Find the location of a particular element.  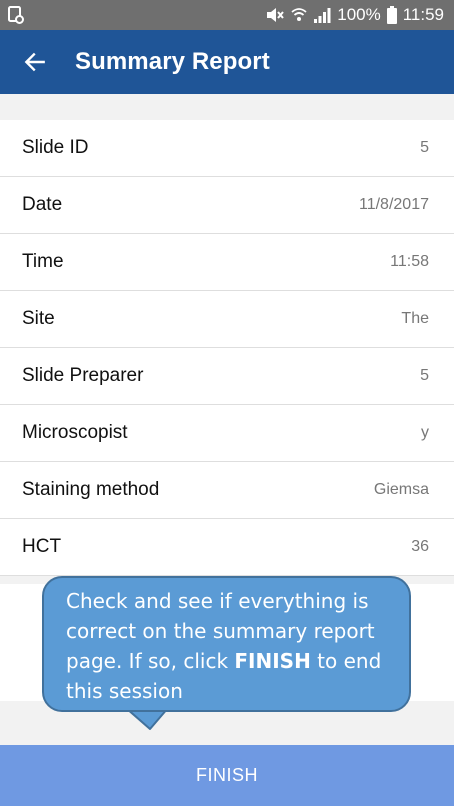

callout-tail-cover is located at coordinates (147, 706).